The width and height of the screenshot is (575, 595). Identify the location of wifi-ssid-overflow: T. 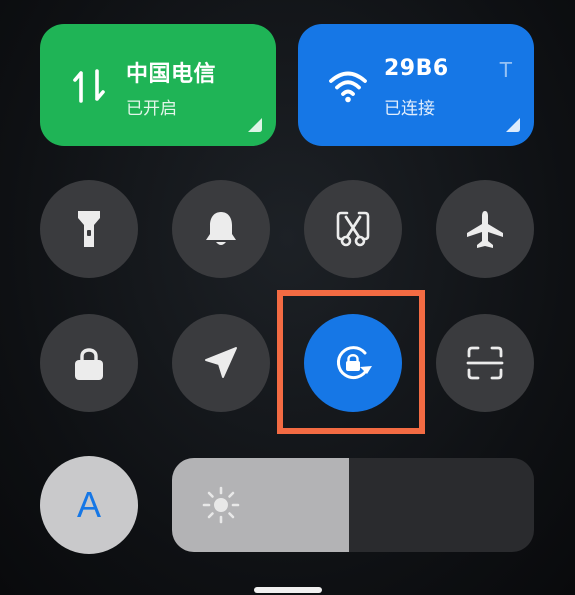
(505, 70).